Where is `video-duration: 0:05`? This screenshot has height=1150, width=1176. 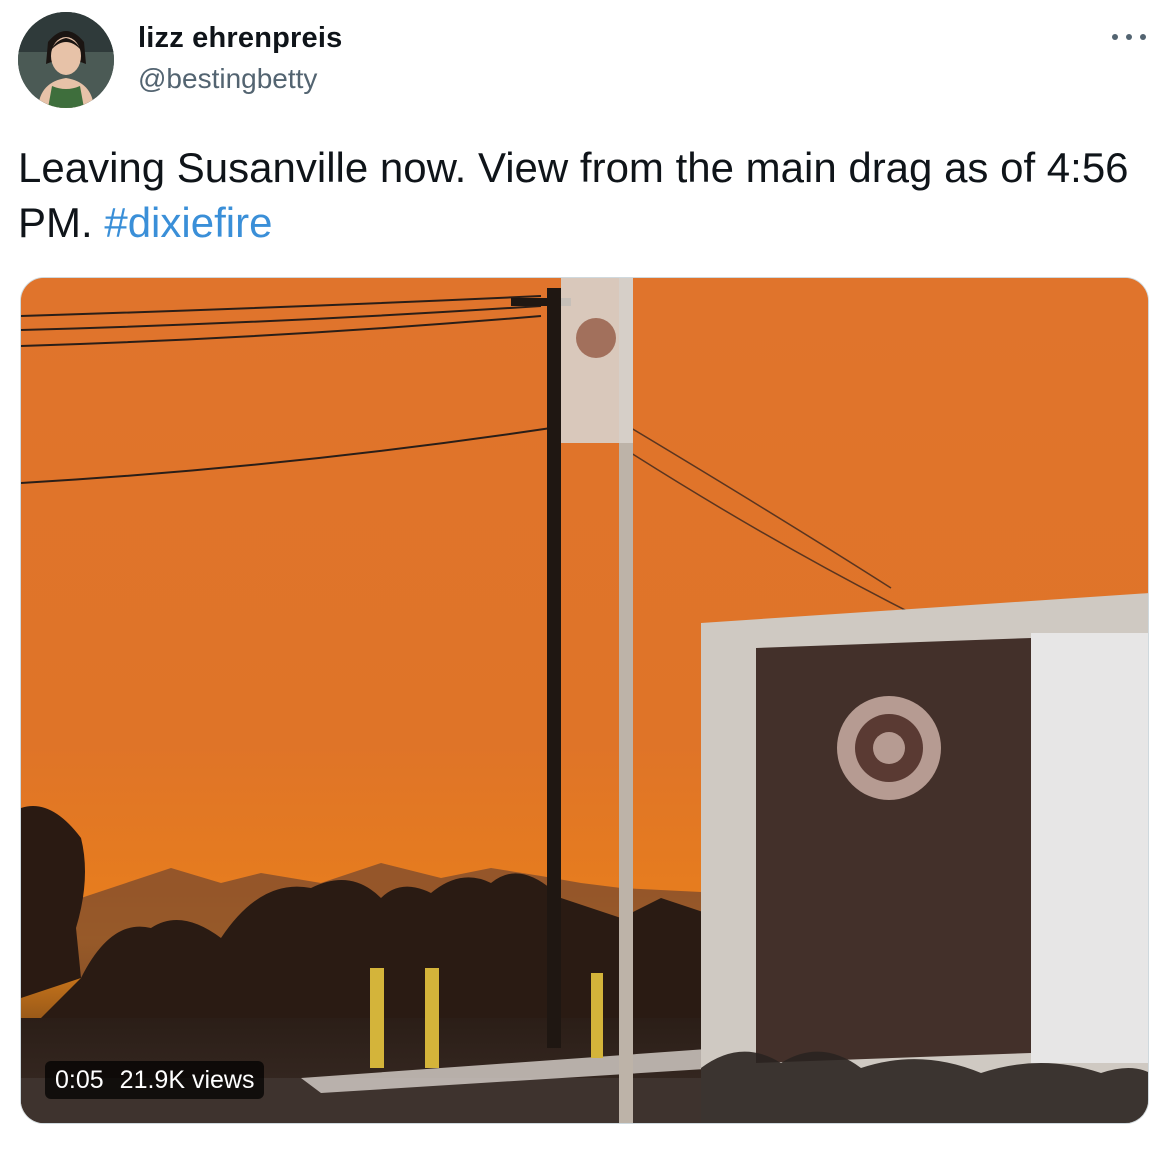 video-duration: 0:05 is located at coordinates (79, 1079).